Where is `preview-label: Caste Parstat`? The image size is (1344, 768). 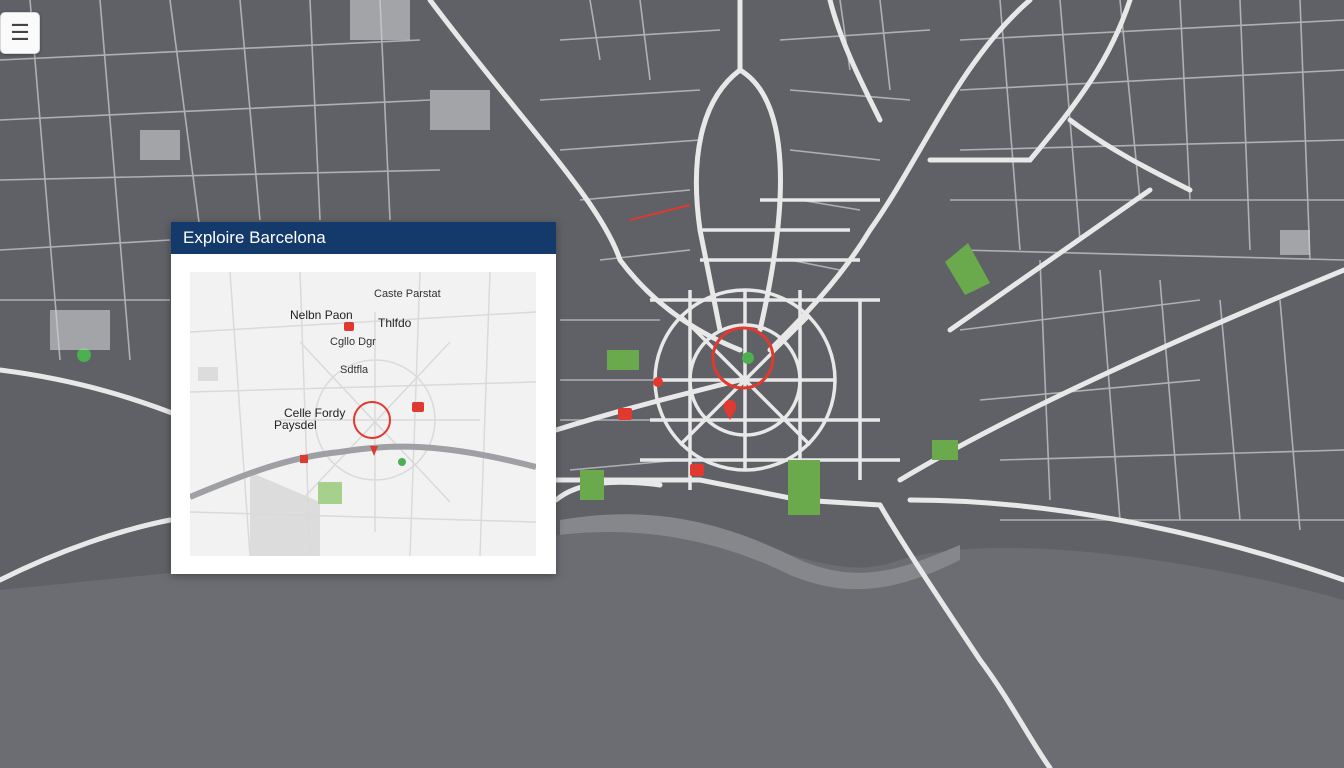
preview-label: Caste Parstat is located at coordinates (407, 294).